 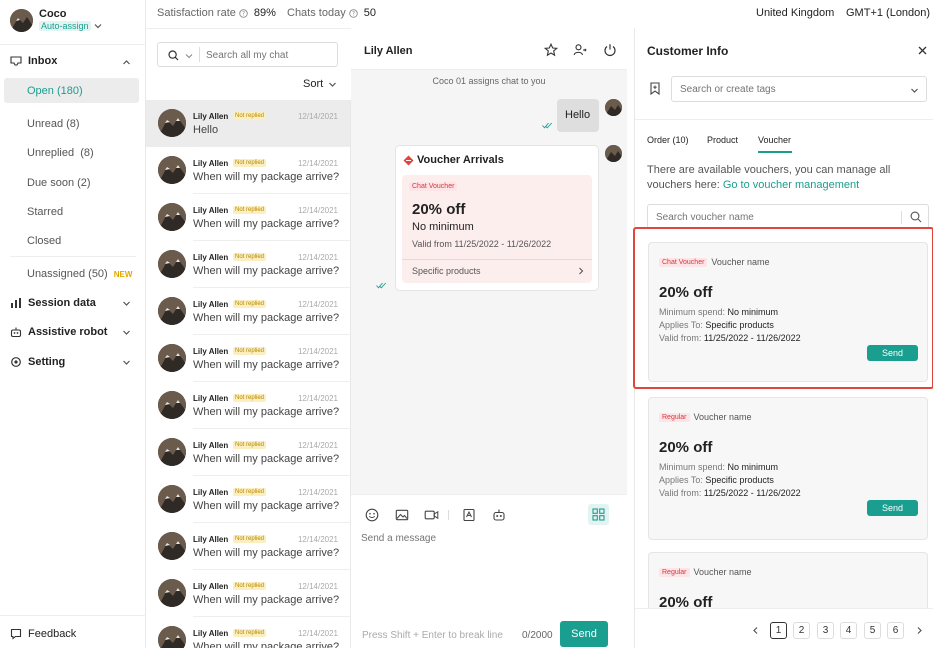 I want to click on page-6: 6, so click(x=895, y=630).